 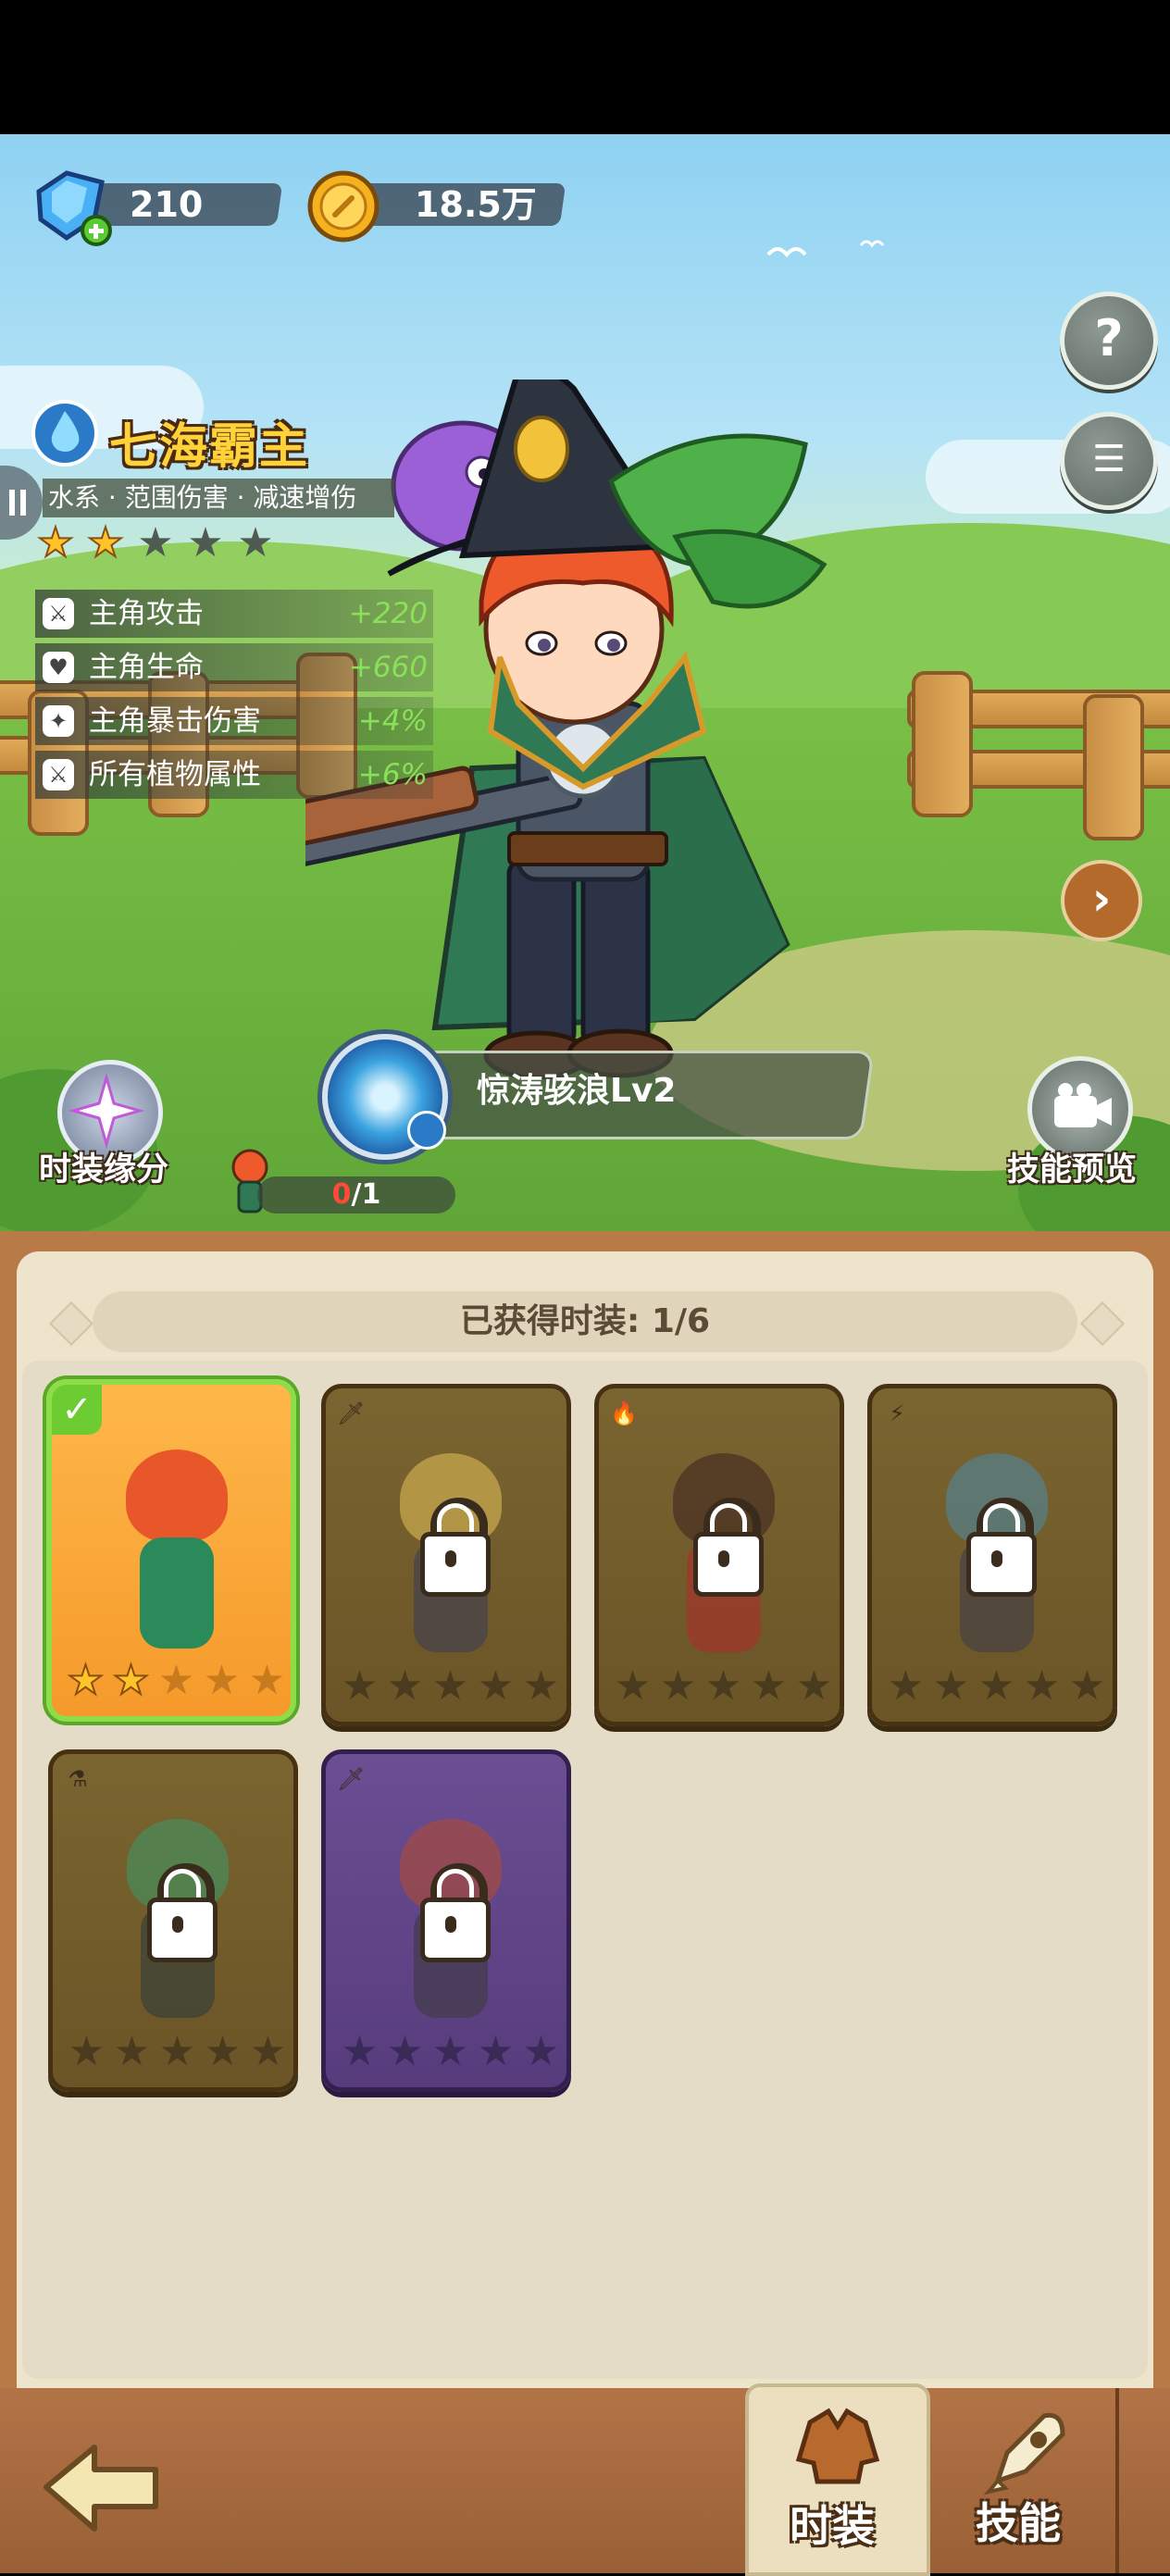 What do you see at coordinates (832, 2526) in the screenshot?
I see `tab-costume-label: 时装` at bounding box center [832, 2526].